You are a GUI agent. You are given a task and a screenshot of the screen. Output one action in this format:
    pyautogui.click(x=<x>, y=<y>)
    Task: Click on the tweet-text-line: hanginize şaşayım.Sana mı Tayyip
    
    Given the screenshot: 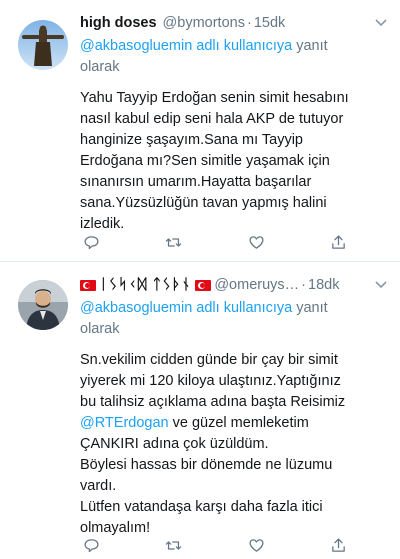 What is the action you would take?
    pyautogui.click(x=191, y=140)
    